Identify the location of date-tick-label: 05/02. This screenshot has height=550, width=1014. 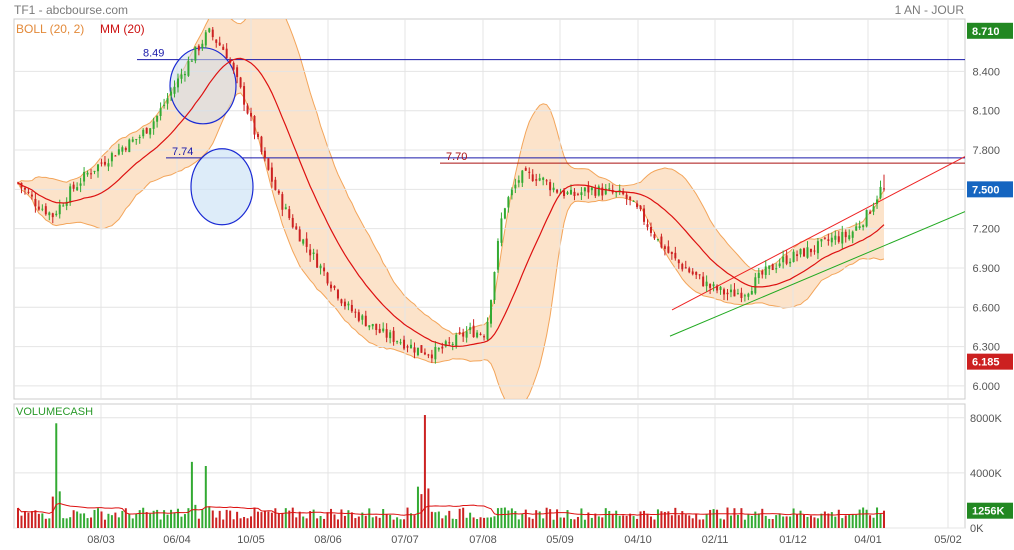
(948, 540).